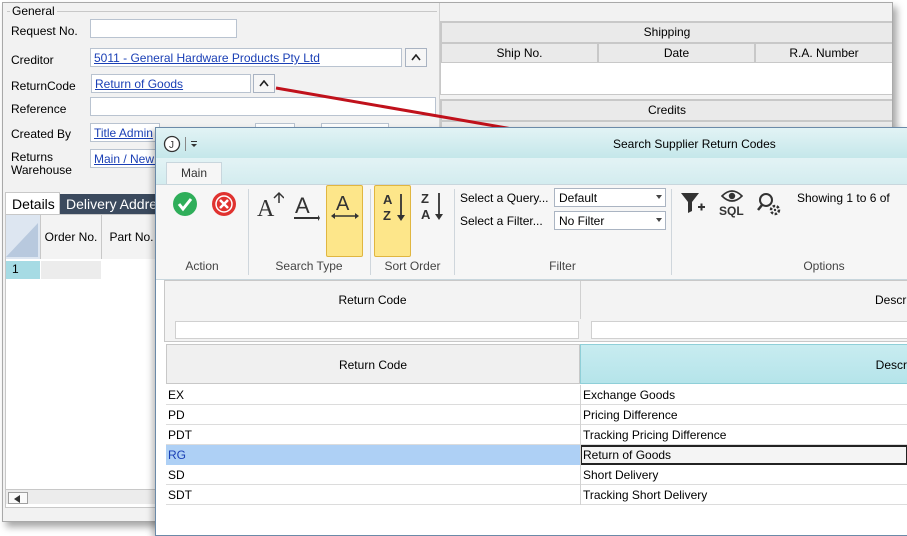 The width and height of the screenshot is (907, 536). Describe the element at coordinates (373, 455) in the screenshot. I see `selected-row-highlight` at that location.